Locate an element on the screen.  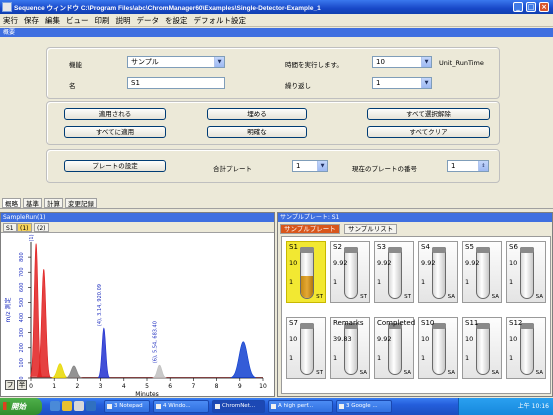
chromatogram-header: SampleRun(1) is located at coordinates (137, 217).